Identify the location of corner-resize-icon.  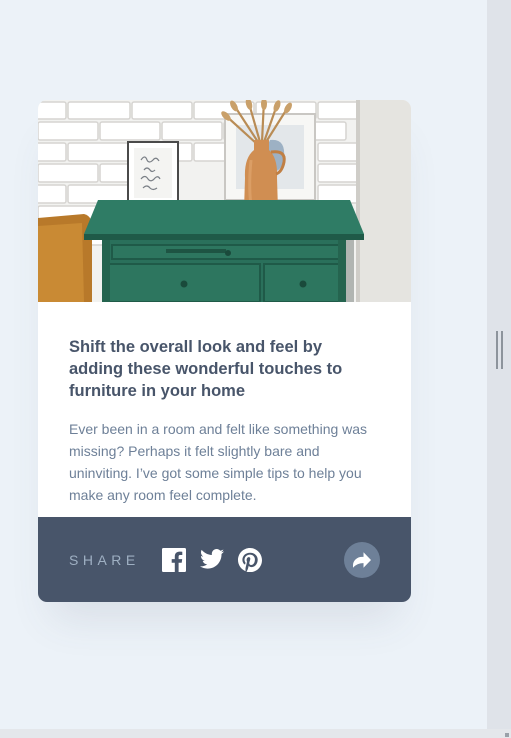
(507, 735).